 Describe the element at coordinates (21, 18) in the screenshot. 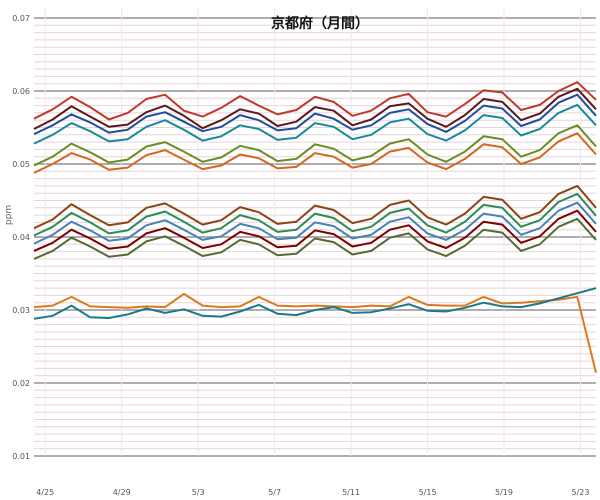

I see `y-tick-label: 0.07` at that location.